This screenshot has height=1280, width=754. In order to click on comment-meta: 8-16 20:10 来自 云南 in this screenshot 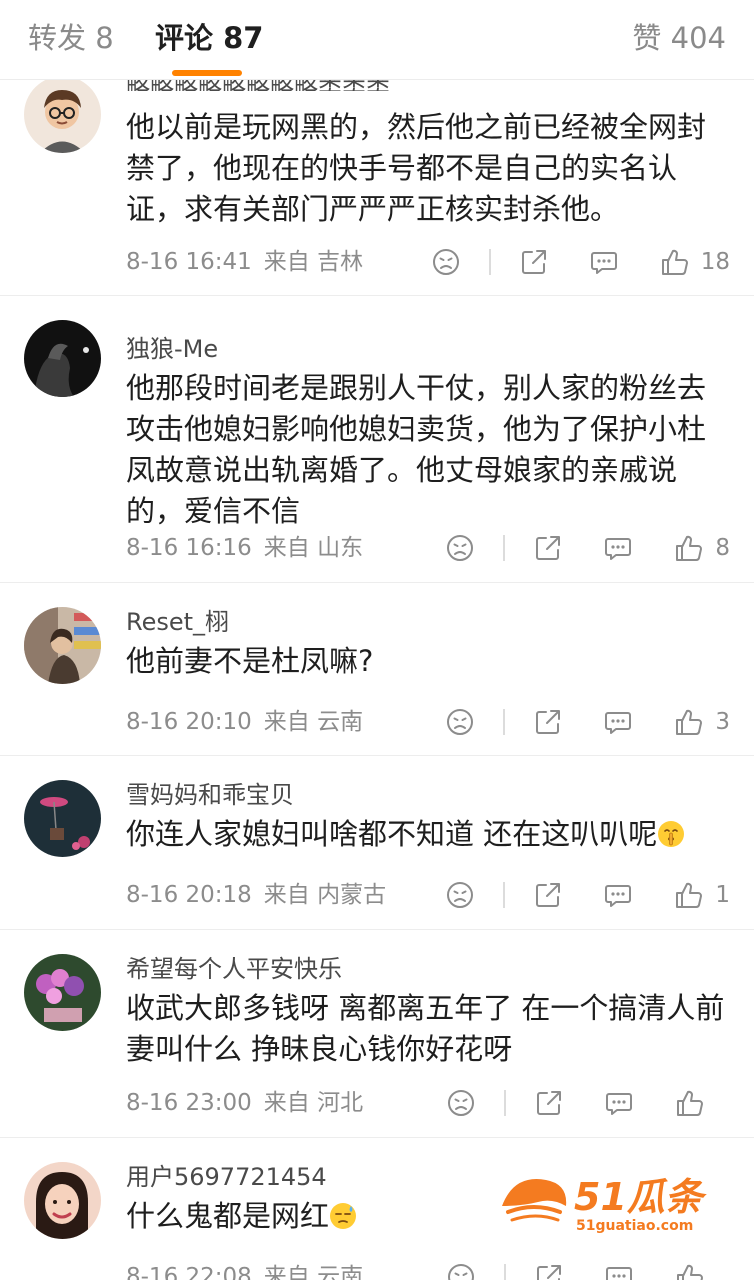, I will do `click(244, 722)`.